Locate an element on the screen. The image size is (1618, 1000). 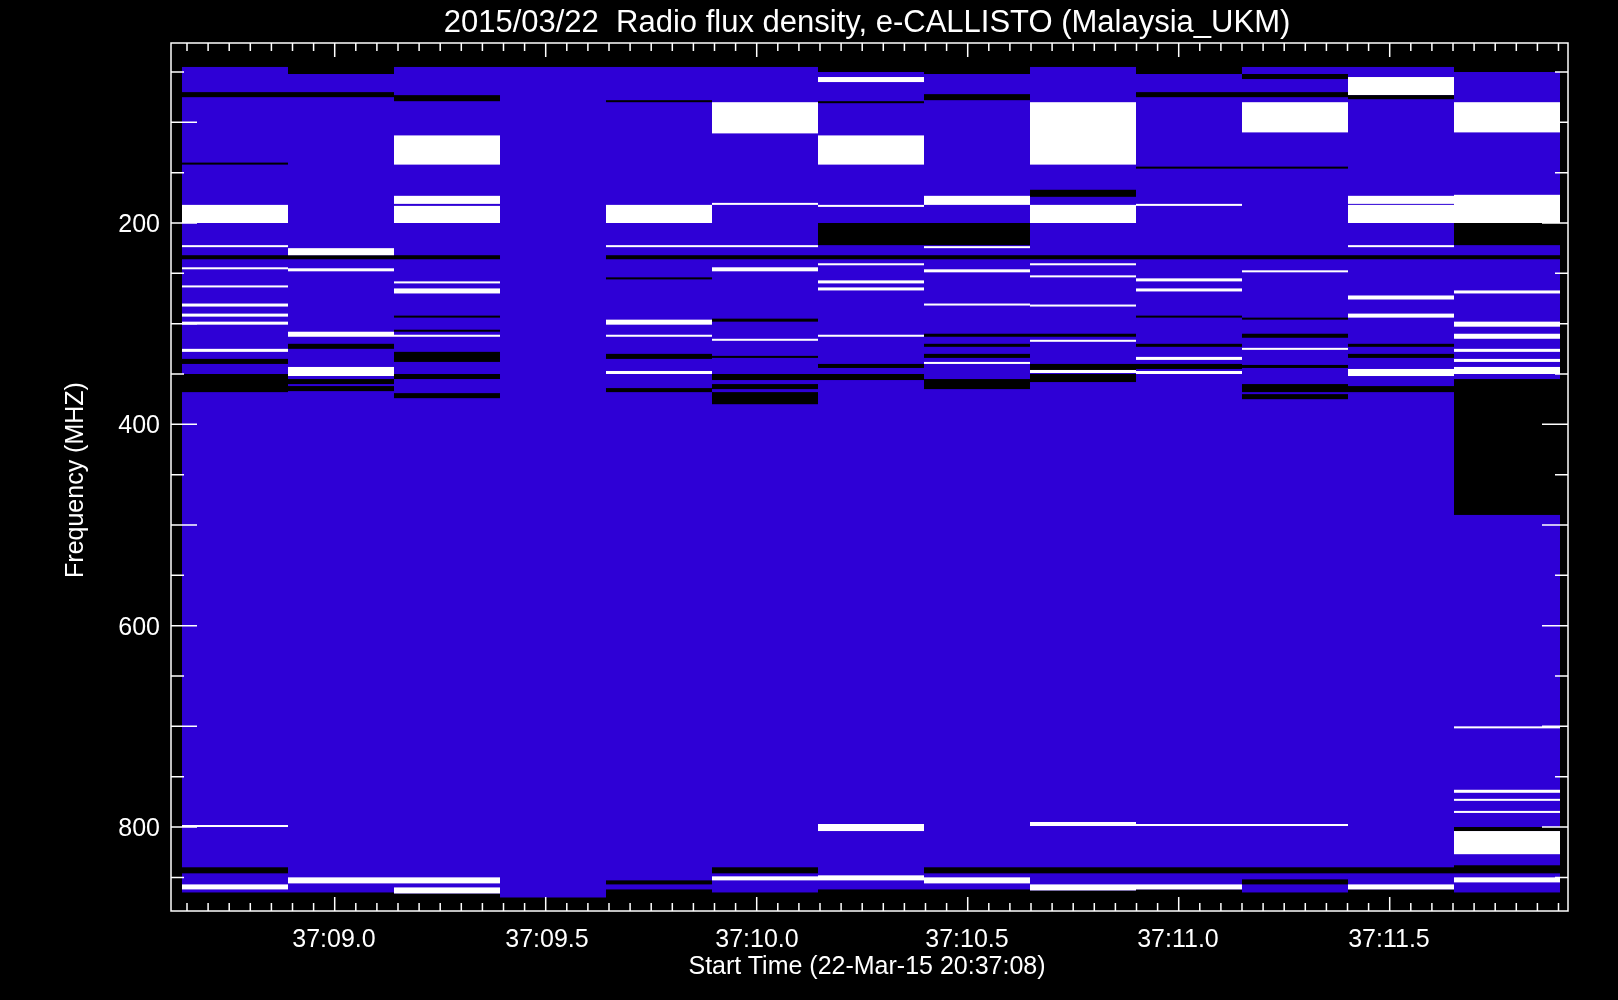
y-axis-label: Frequency (MHZ) is located at coordinates (74, 480).